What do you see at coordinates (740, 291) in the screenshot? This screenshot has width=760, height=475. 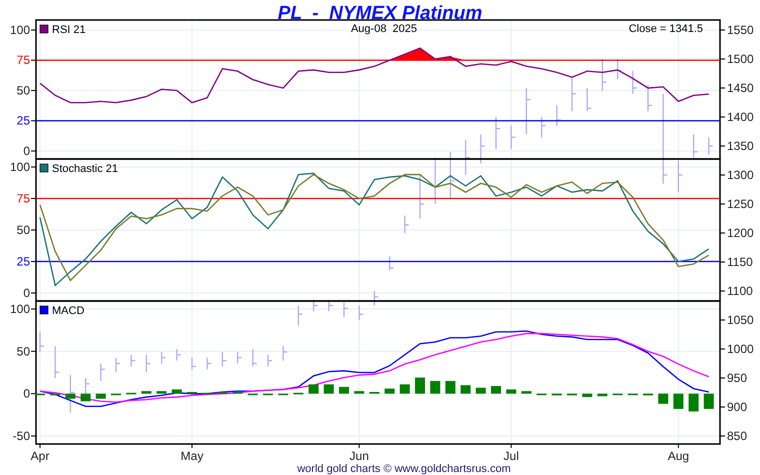 I see `axis-tick-label: 1100` at bounding box center [740, 291].